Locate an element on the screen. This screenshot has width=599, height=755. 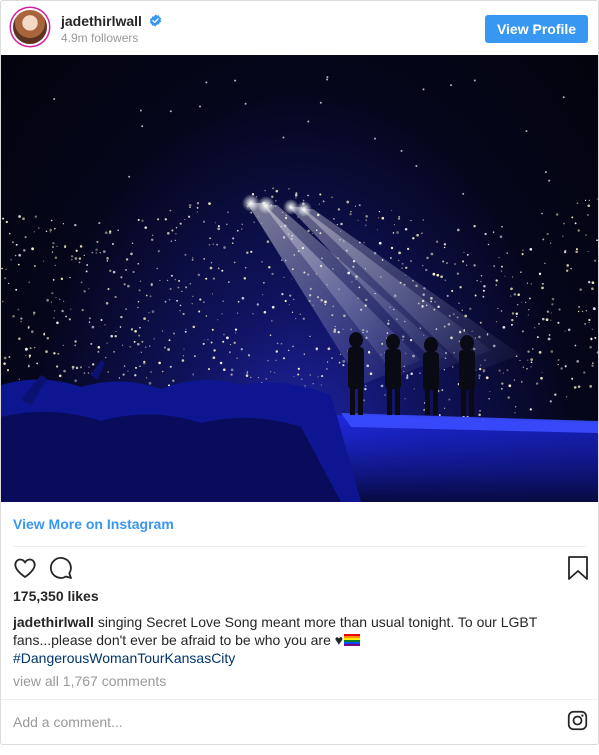
instagram-icon is located at coordinates (577, 720).